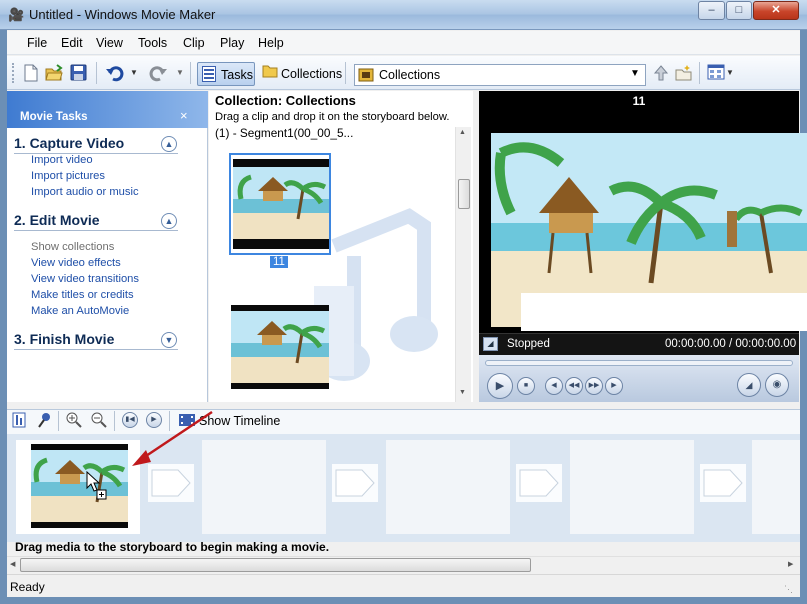 Image resolution: width=807 pixels, height=604 pixels. Describe the element at coordinates (749, 385) in the screenshot. I see `split-button-icon: ◢` at that location.